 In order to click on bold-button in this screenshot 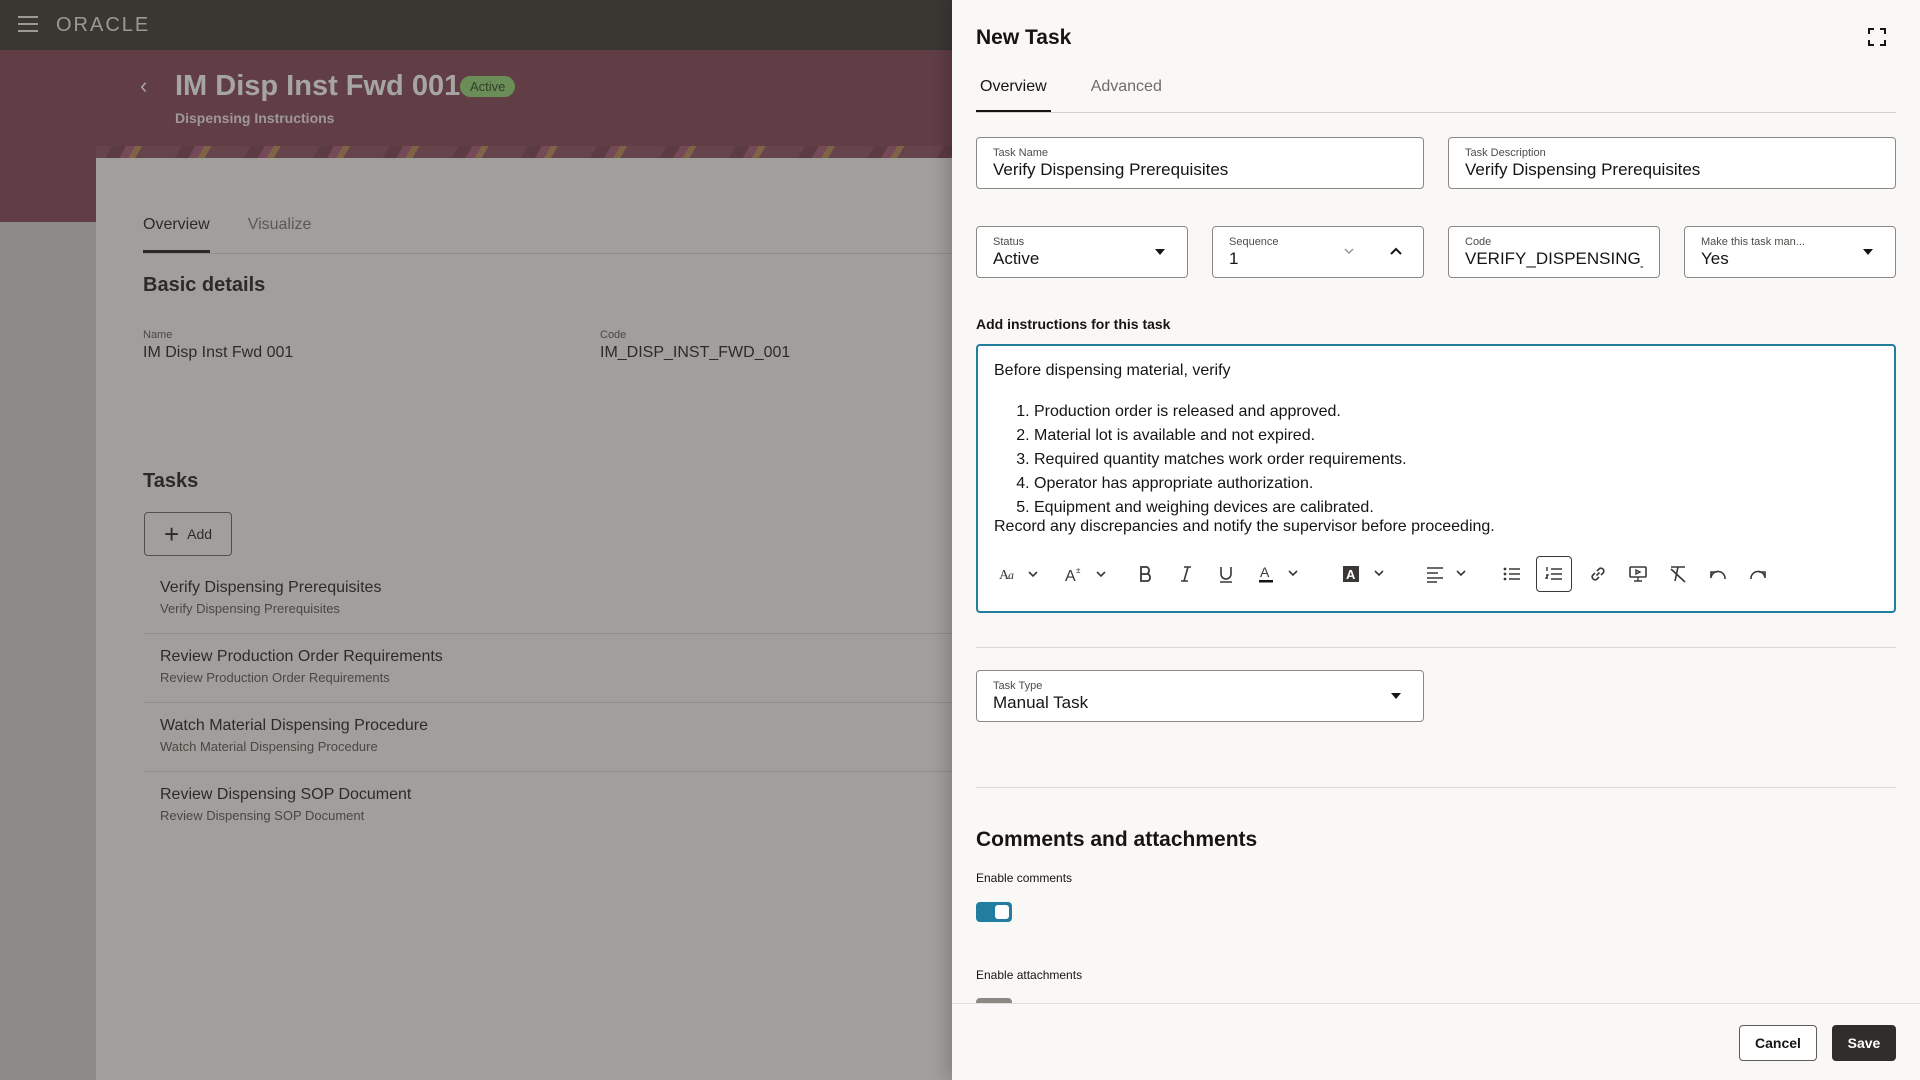, I will do `click(1146, 574)`.